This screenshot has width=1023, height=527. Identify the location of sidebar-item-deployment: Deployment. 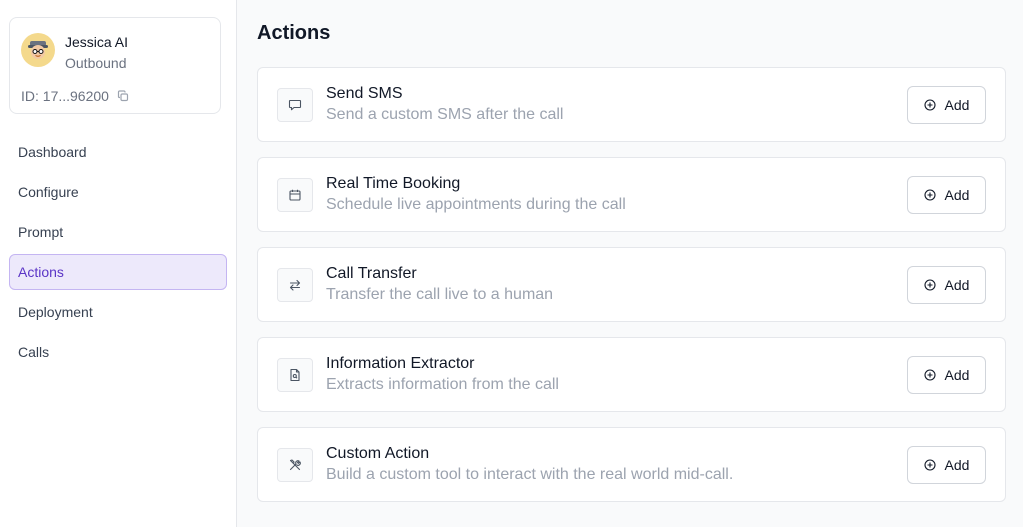
(118, 312).